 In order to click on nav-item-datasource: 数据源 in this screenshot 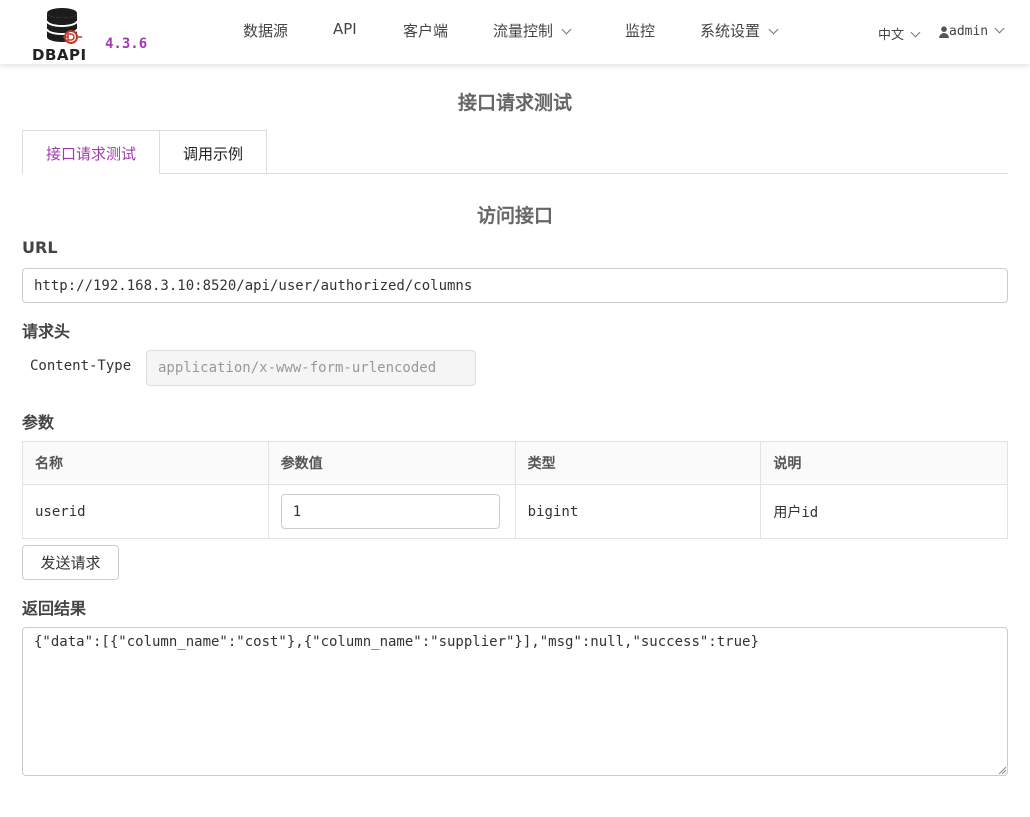, I will do `click(265, 30)`.